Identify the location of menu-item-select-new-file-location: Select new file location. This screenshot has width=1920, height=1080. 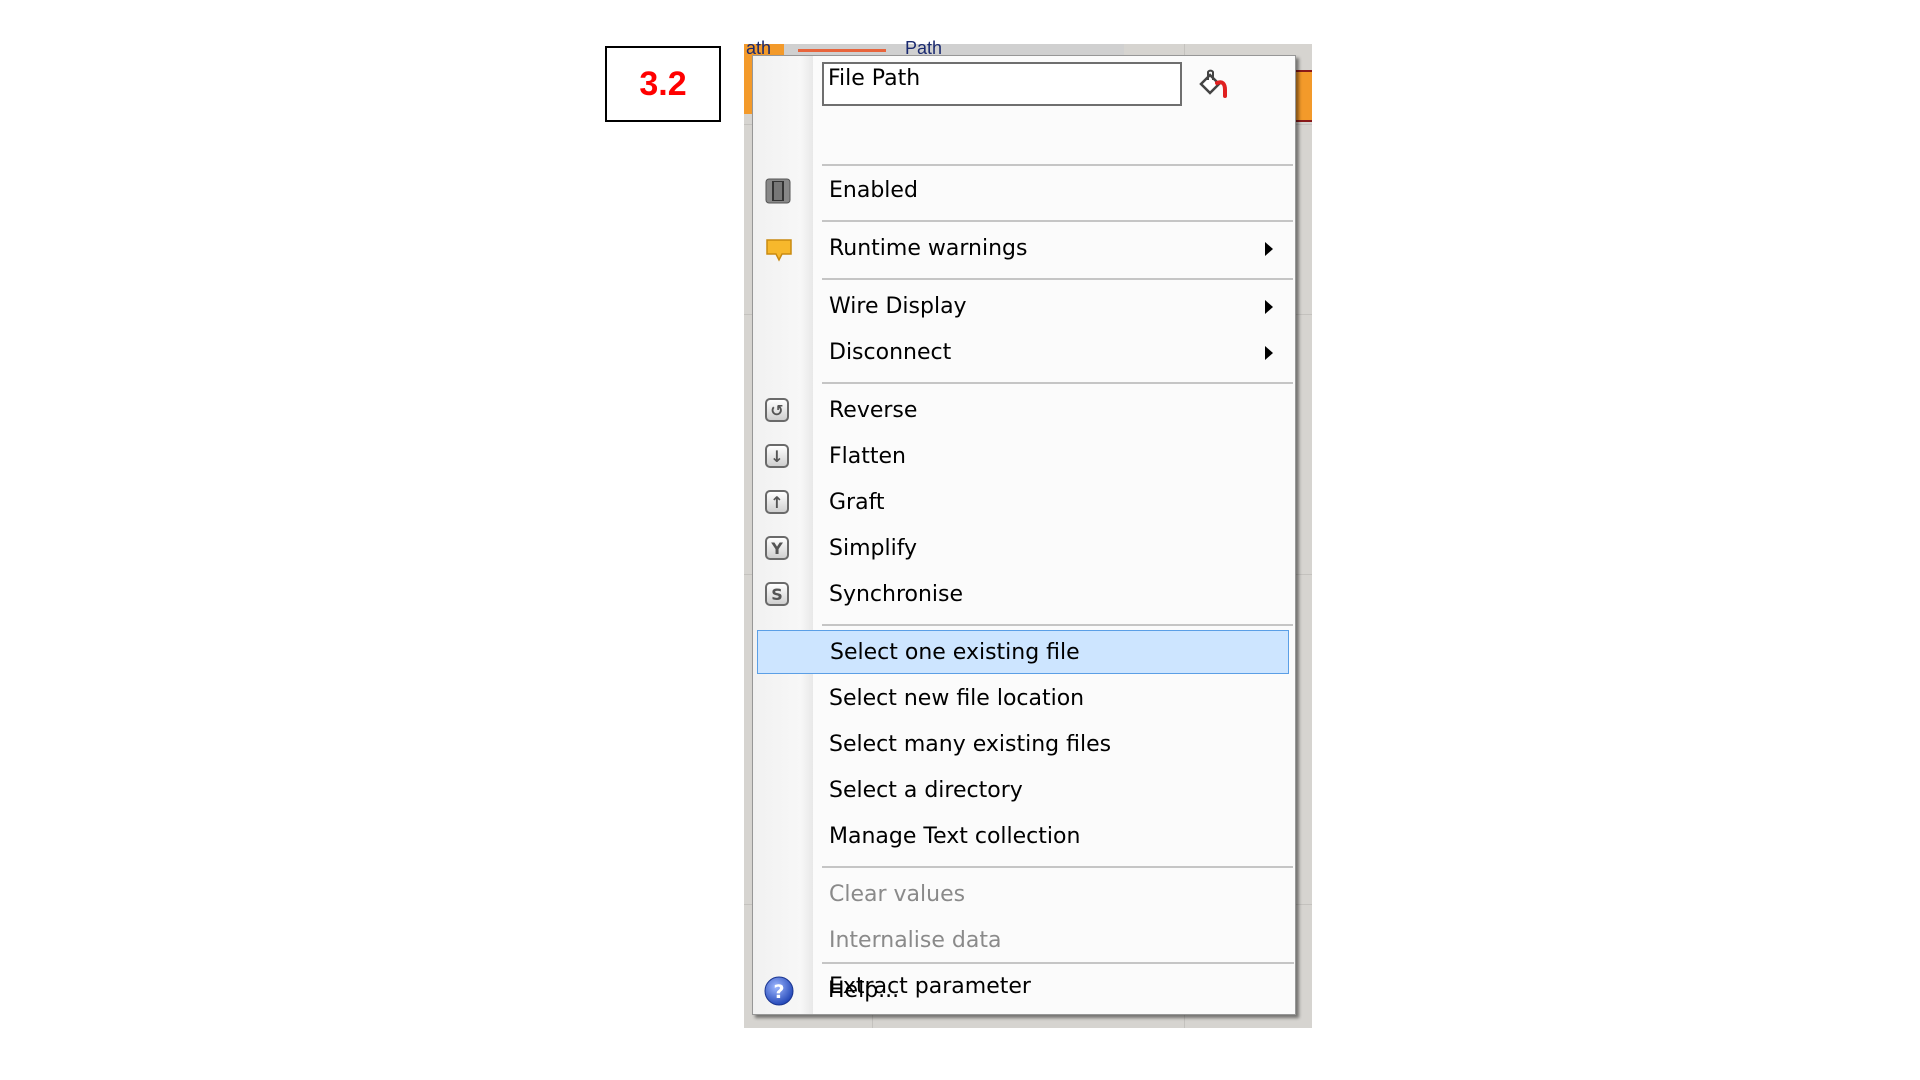
(1023, 698).